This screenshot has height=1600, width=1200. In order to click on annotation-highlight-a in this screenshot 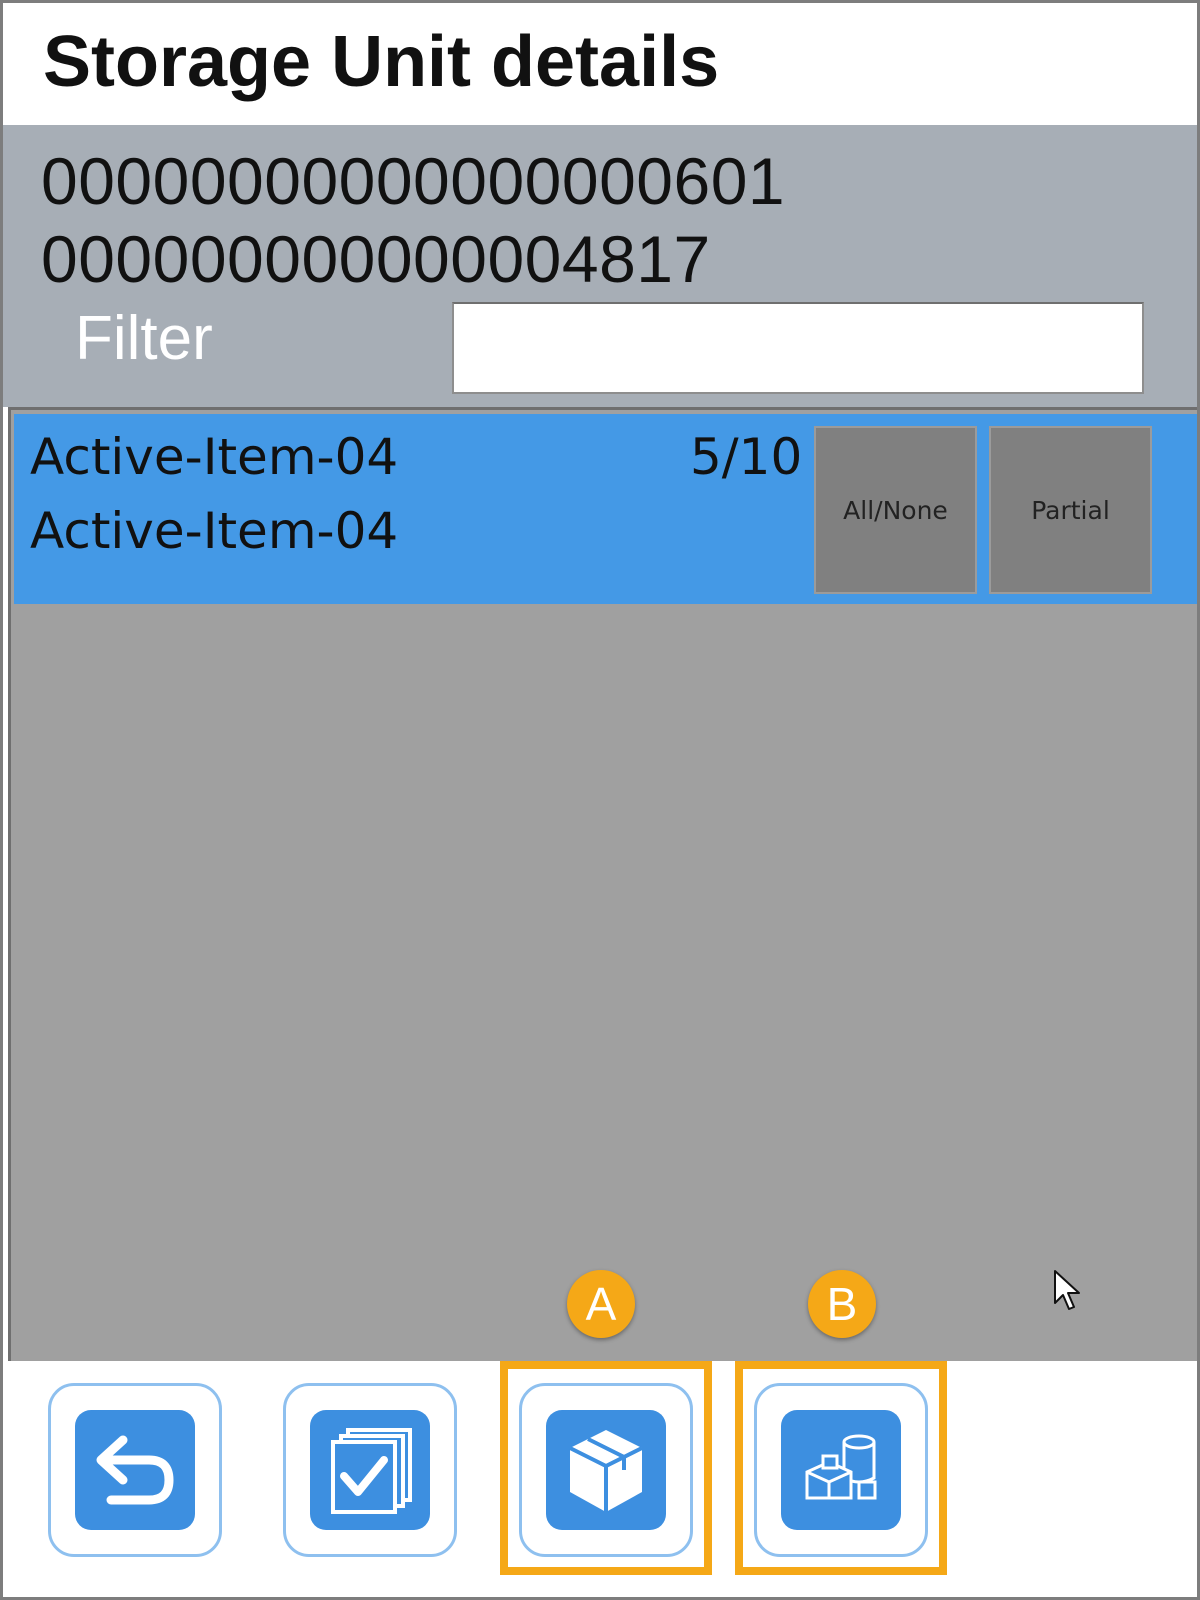, I will do `click(606, 1468)`.